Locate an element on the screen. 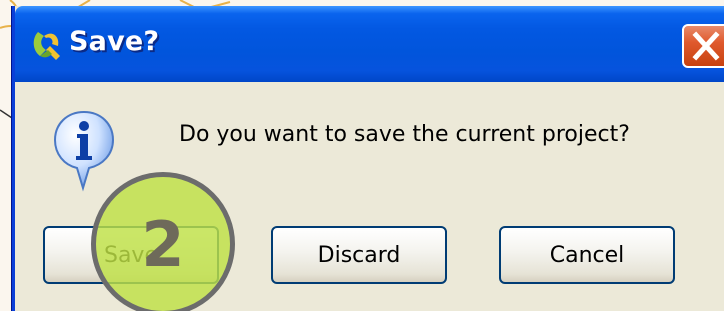 The image size is (724, 311). step-number-badge: 2 is located at coordinates (163, 241).